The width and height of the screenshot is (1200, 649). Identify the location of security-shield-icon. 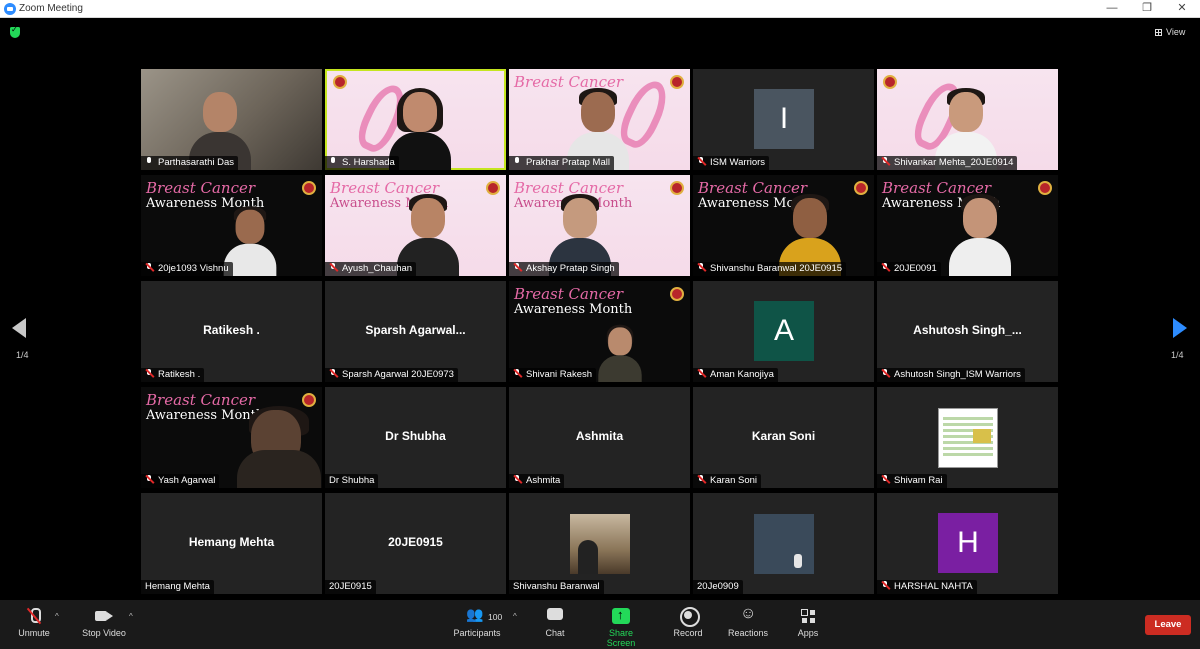
(15, 31).